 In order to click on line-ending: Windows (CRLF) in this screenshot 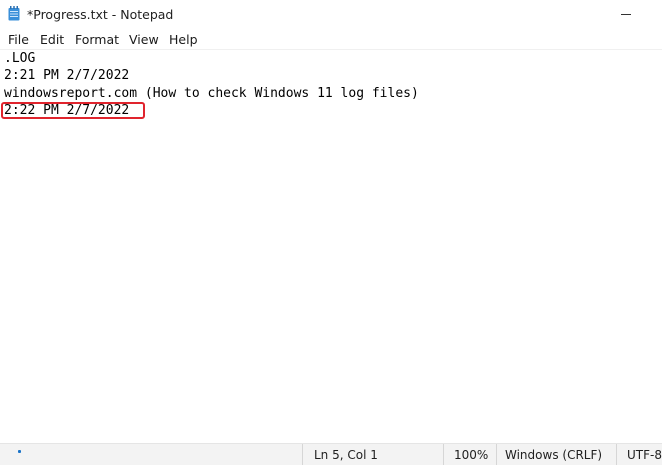, I will do `click(554, 455)`.